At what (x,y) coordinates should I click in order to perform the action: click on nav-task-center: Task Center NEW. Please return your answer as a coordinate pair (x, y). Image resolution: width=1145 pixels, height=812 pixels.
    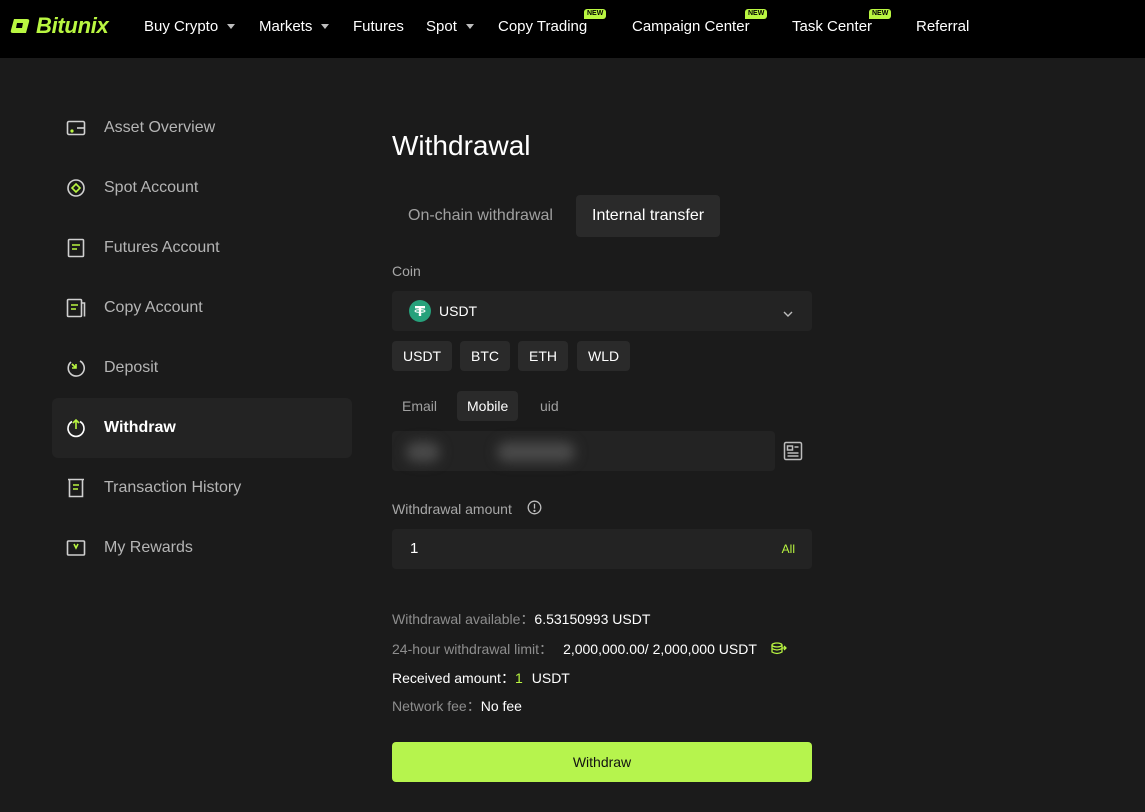
    Looking at the image, I should click on (842, 22).